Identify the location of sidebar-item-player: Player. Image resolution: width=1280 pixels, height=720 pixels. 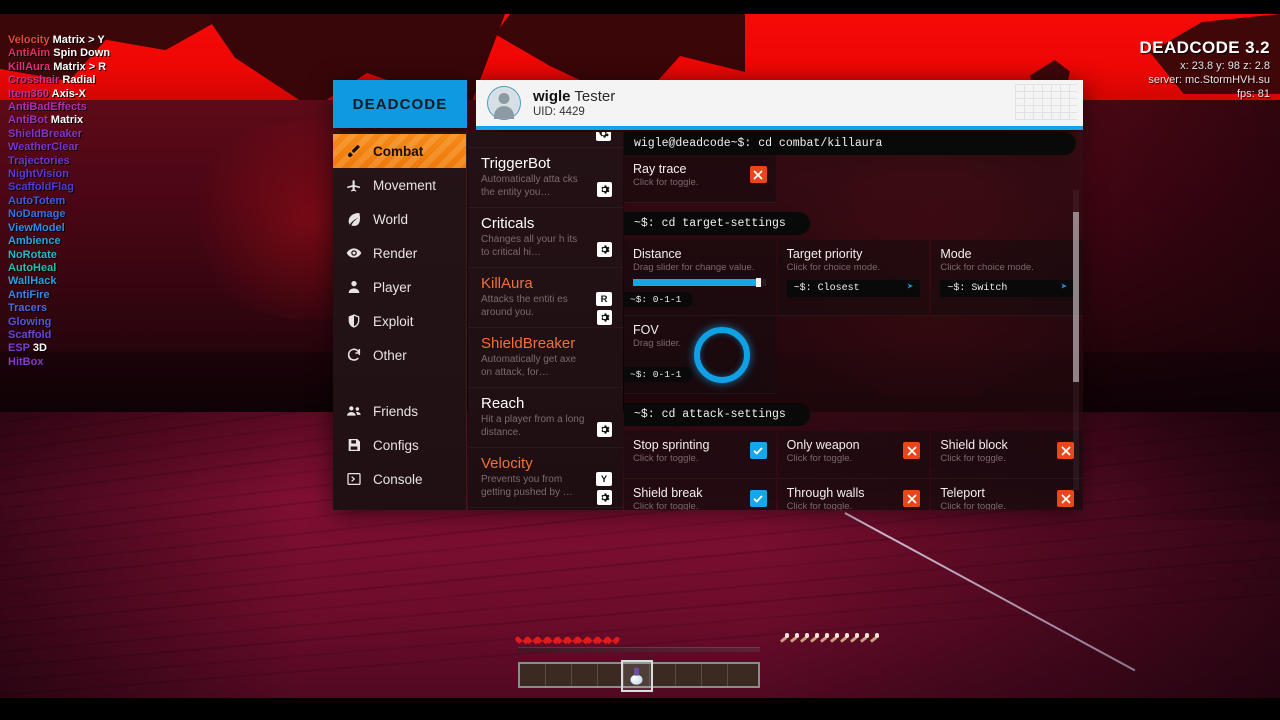
(399, 287).